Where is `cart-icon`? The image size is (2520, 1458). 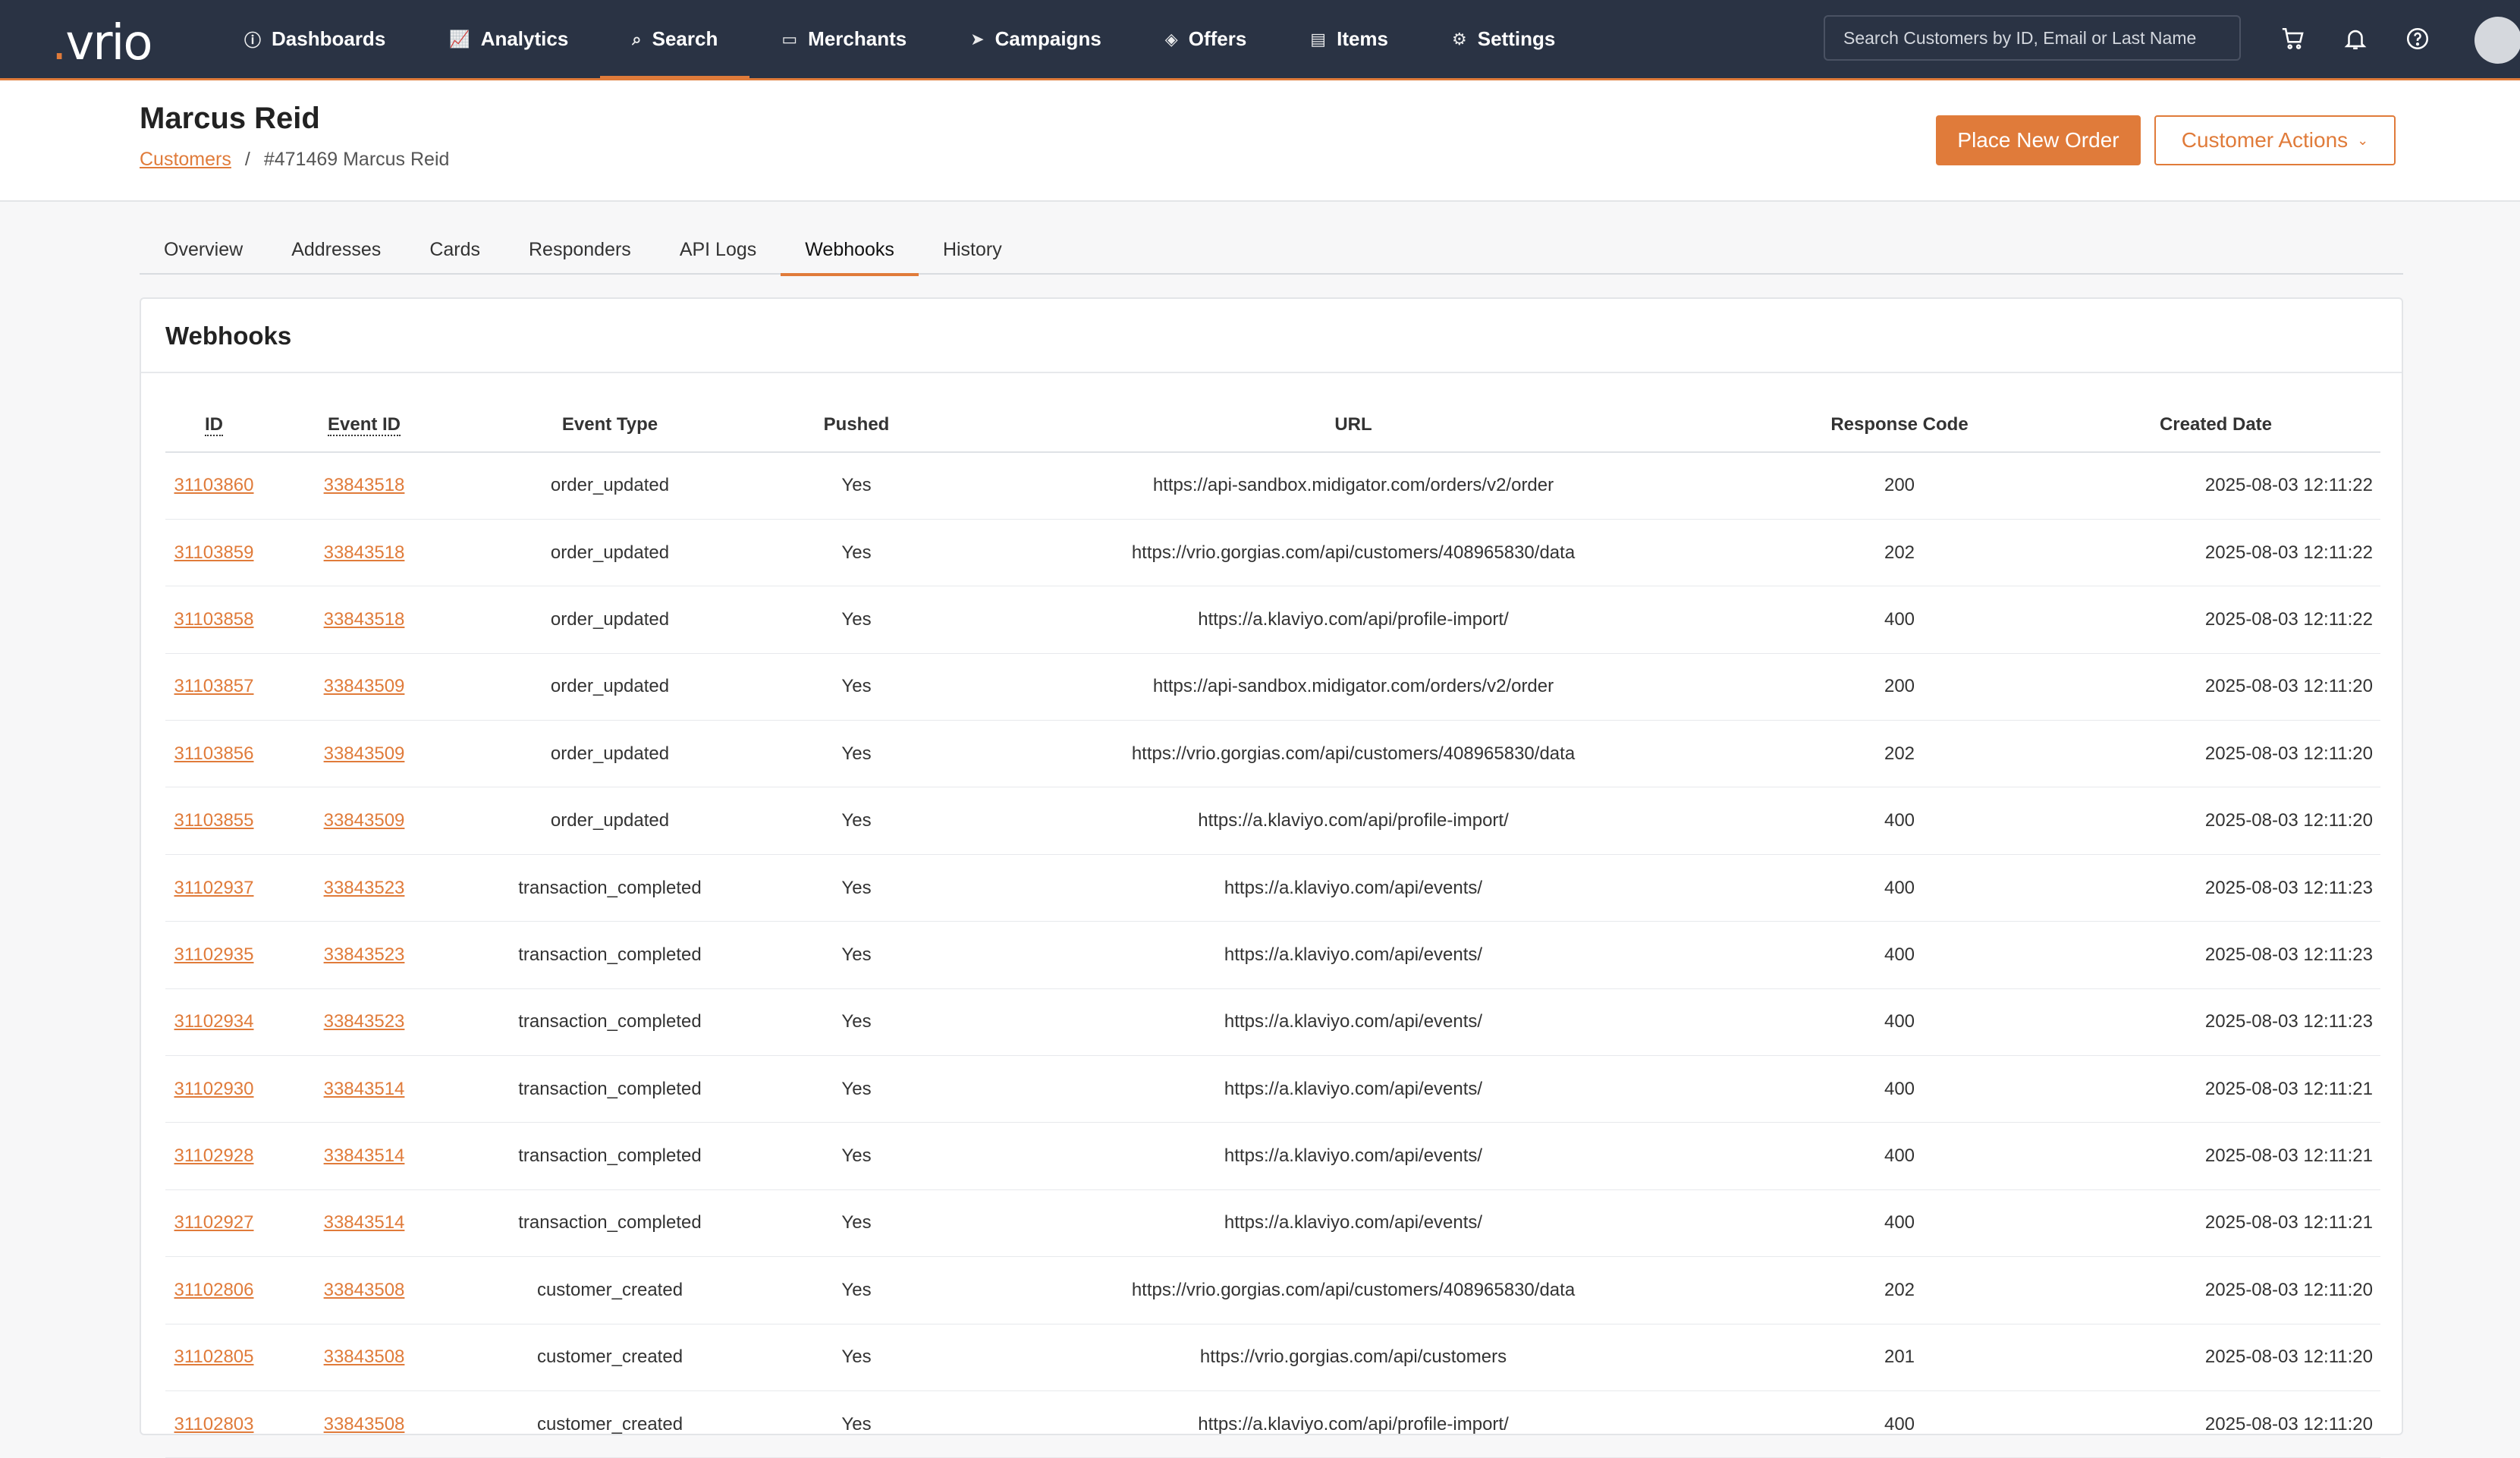 cart-icon is located at coordinates (2293, 38).